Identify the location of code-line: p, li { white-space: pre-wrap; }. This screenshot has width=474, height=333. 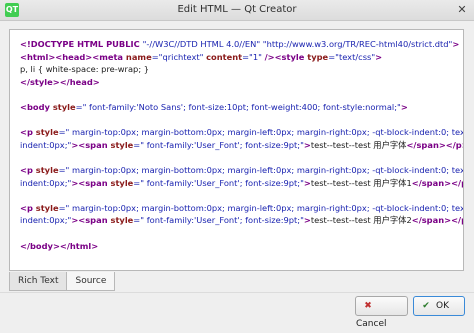
(238, 69).